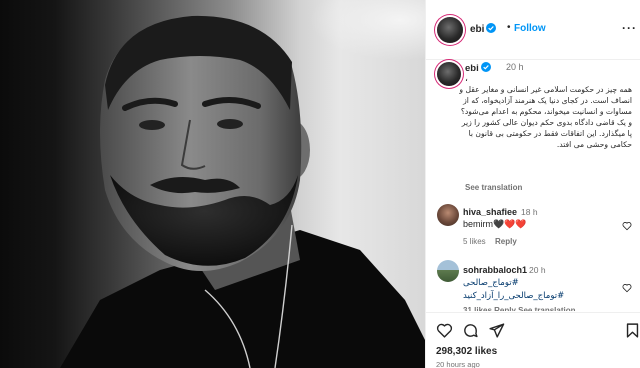 This screenshot has width=640, height=368. I want to click on post-header: ebi • Follow ···, so click(533, 30).